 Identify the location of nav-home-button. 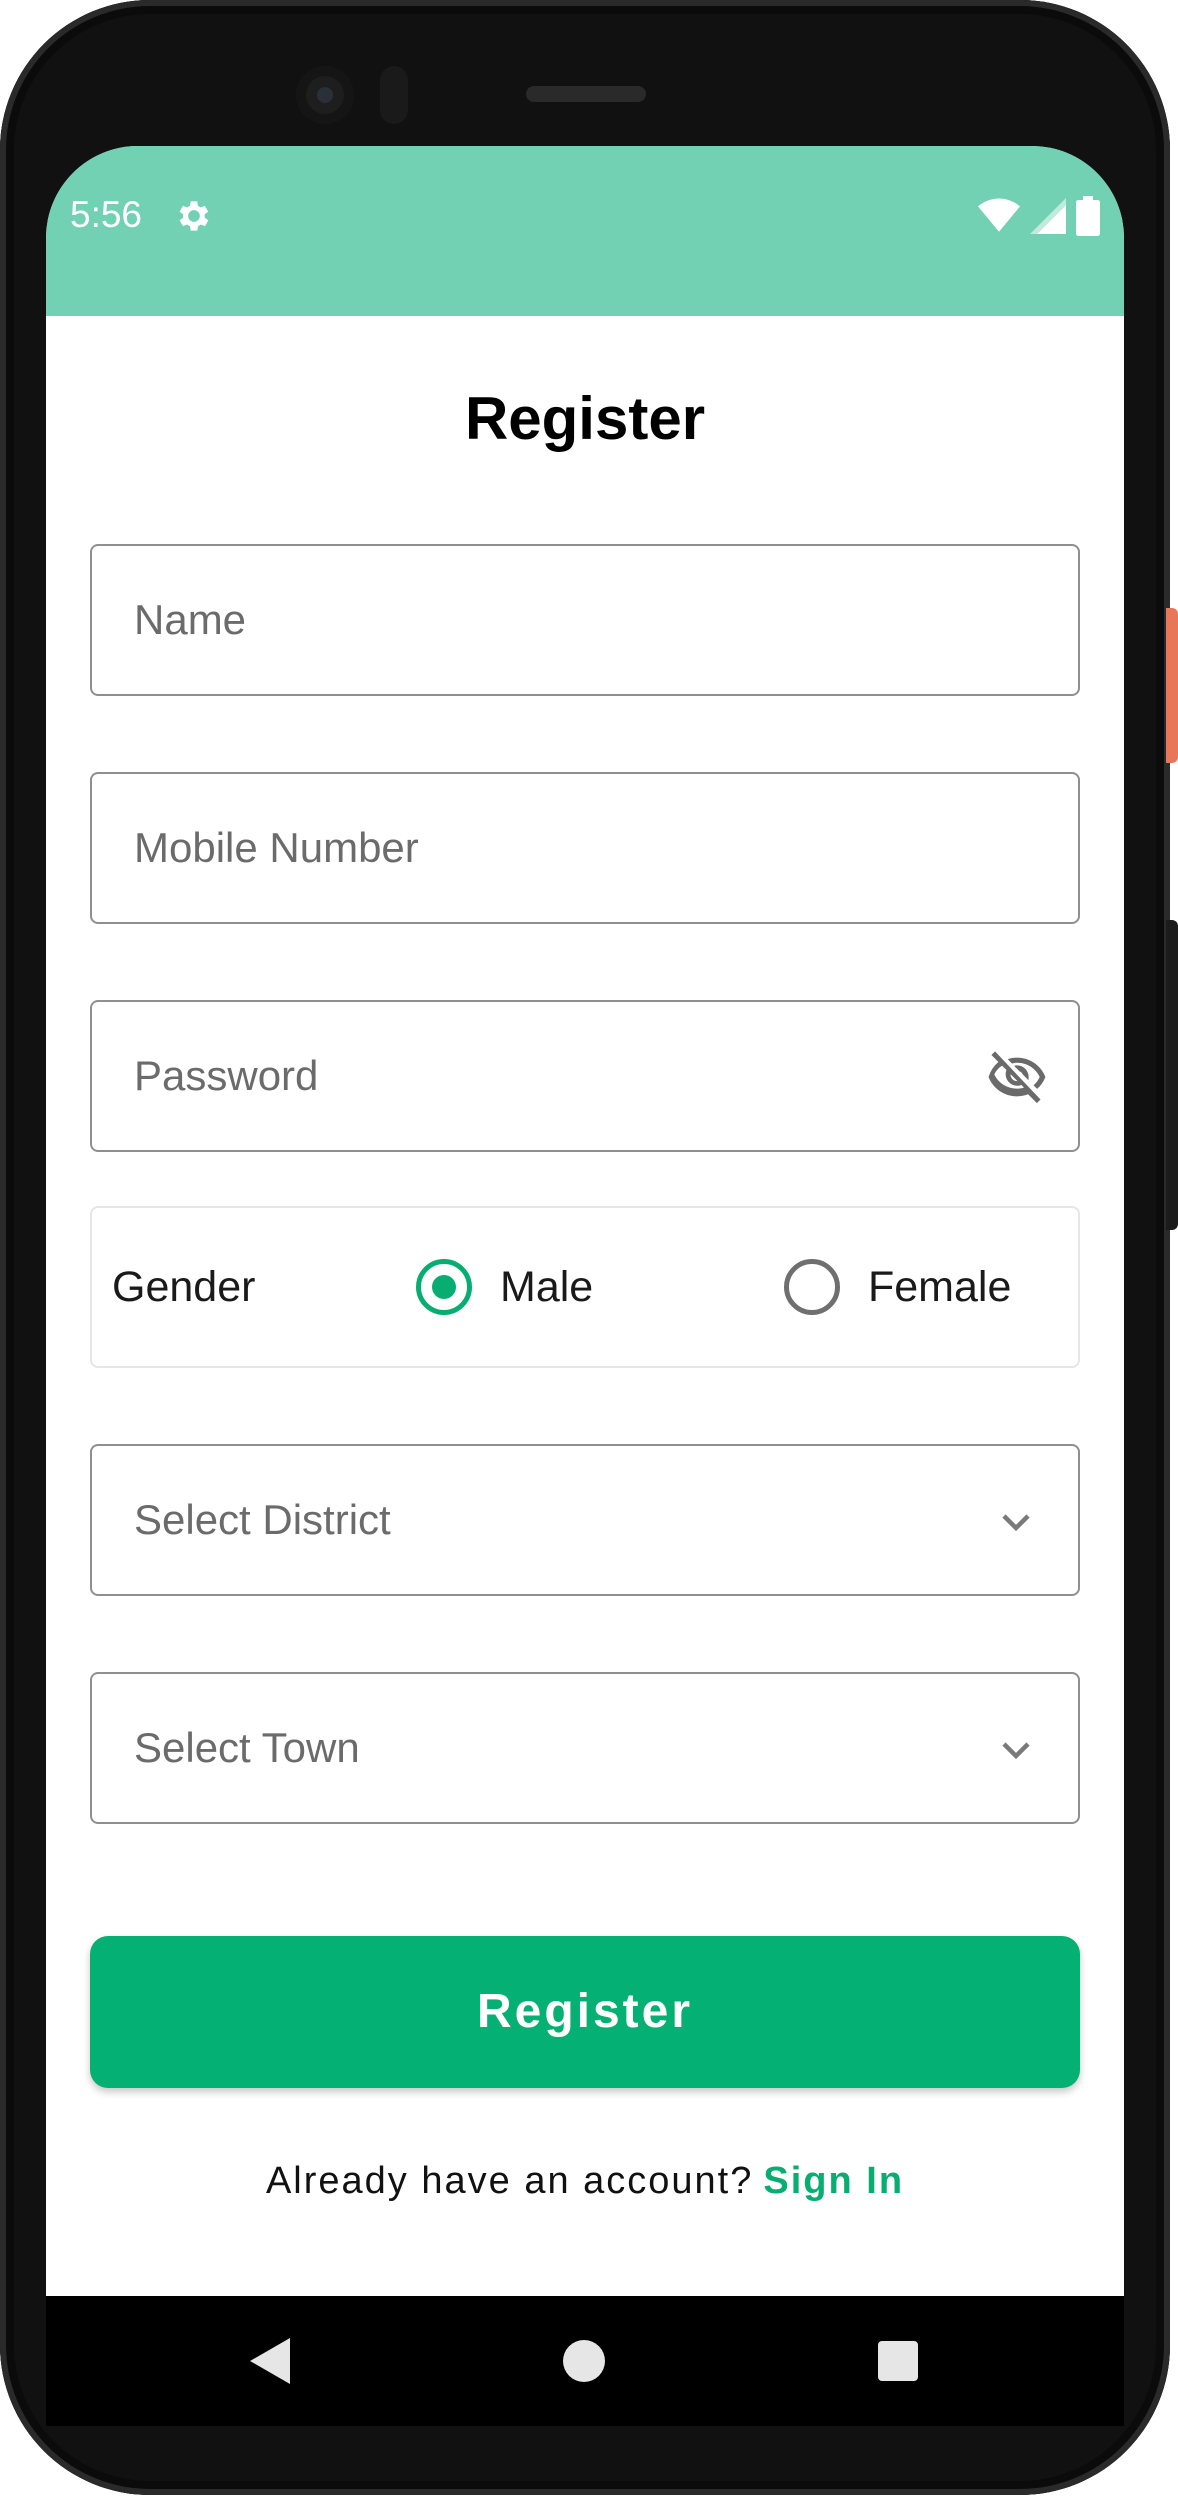
(584, 2361).